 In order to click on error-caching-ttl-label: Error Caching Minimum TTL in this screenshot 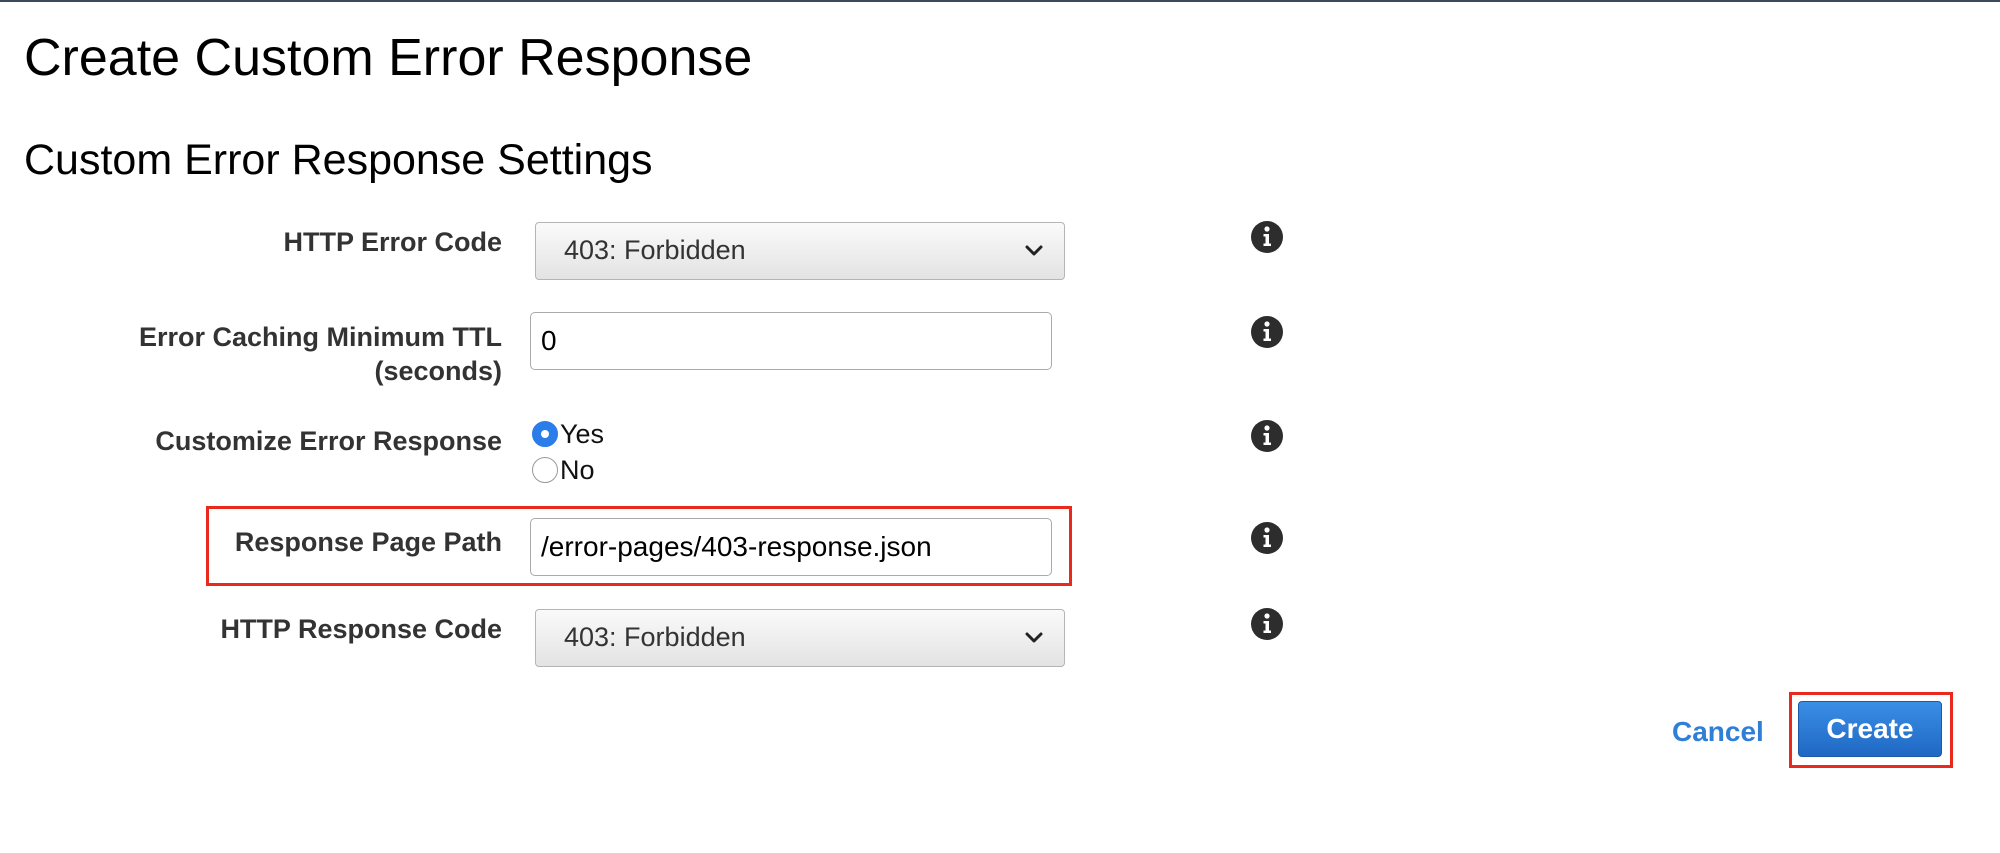, I will do `click(320, 337)`.